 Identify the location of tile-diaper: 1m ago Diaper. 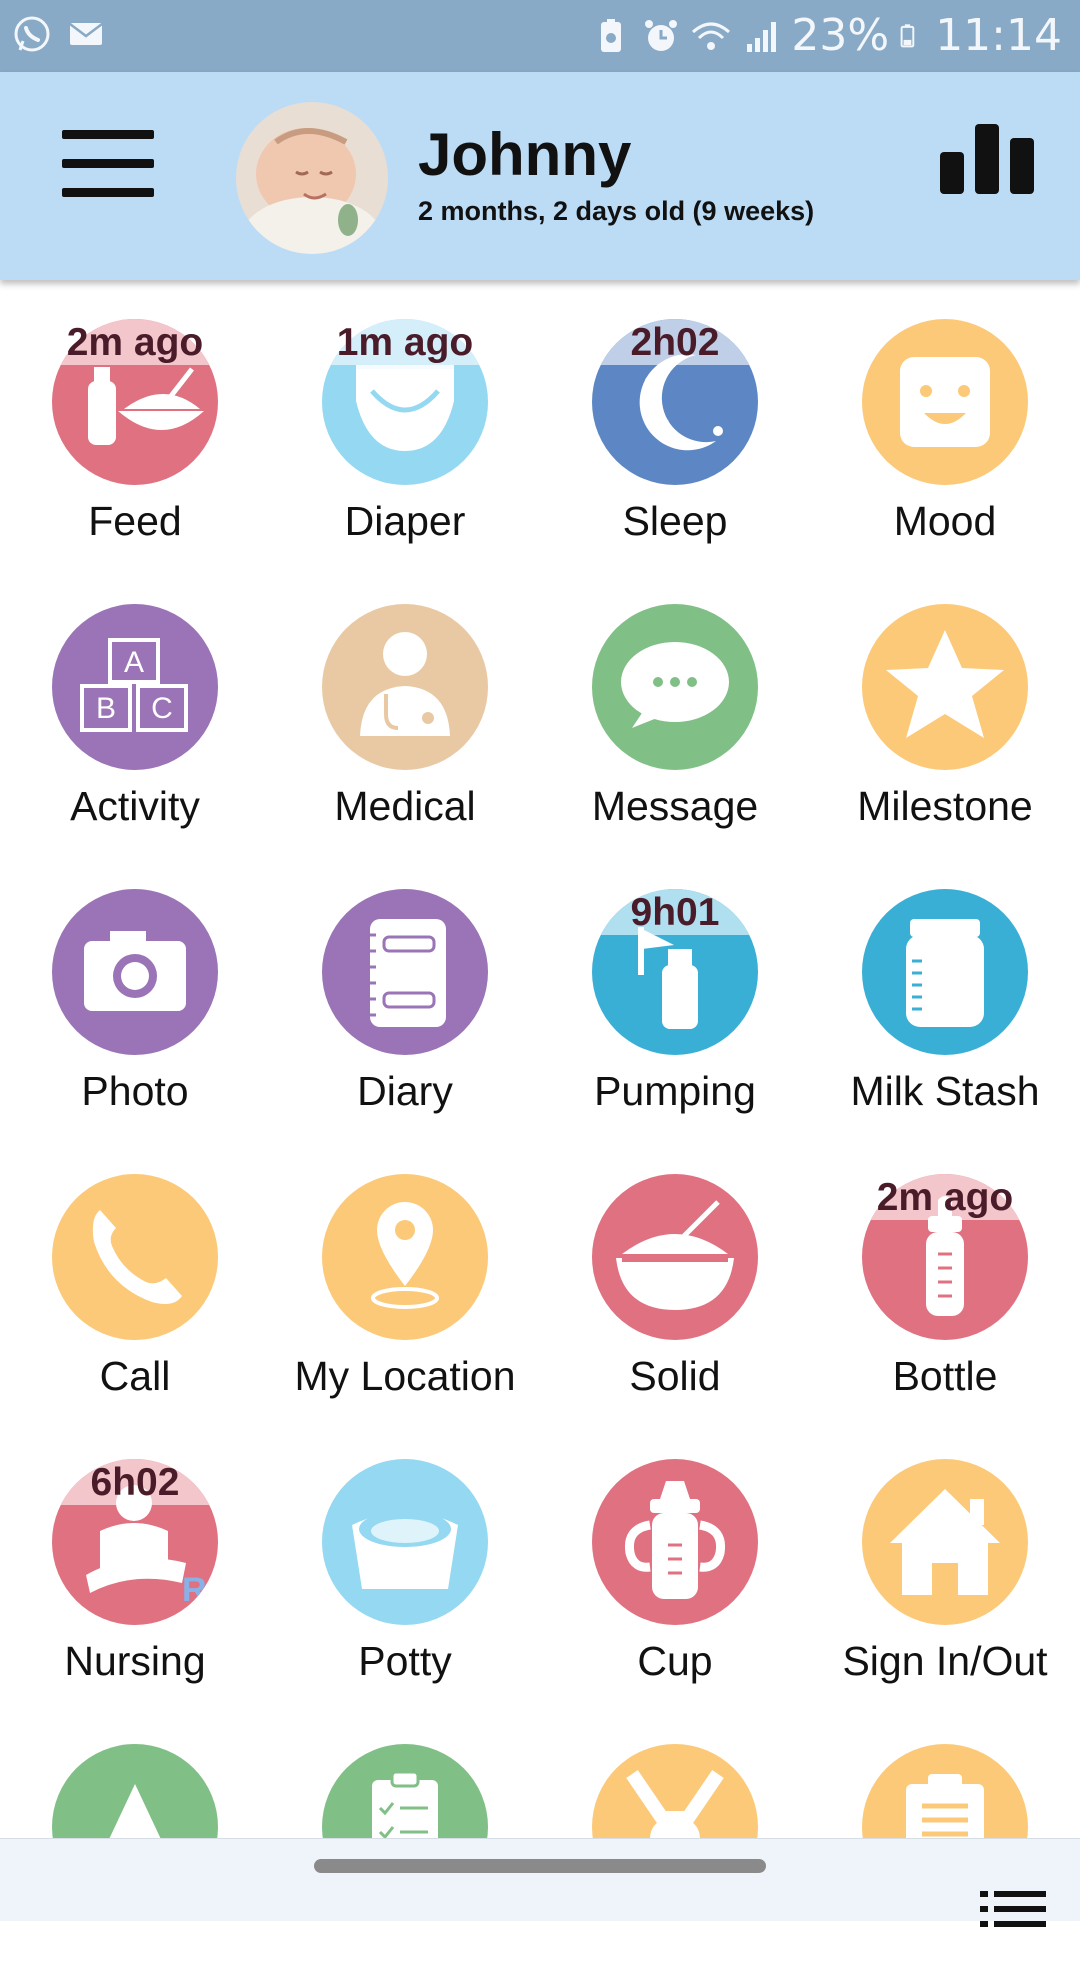
(405, 418).